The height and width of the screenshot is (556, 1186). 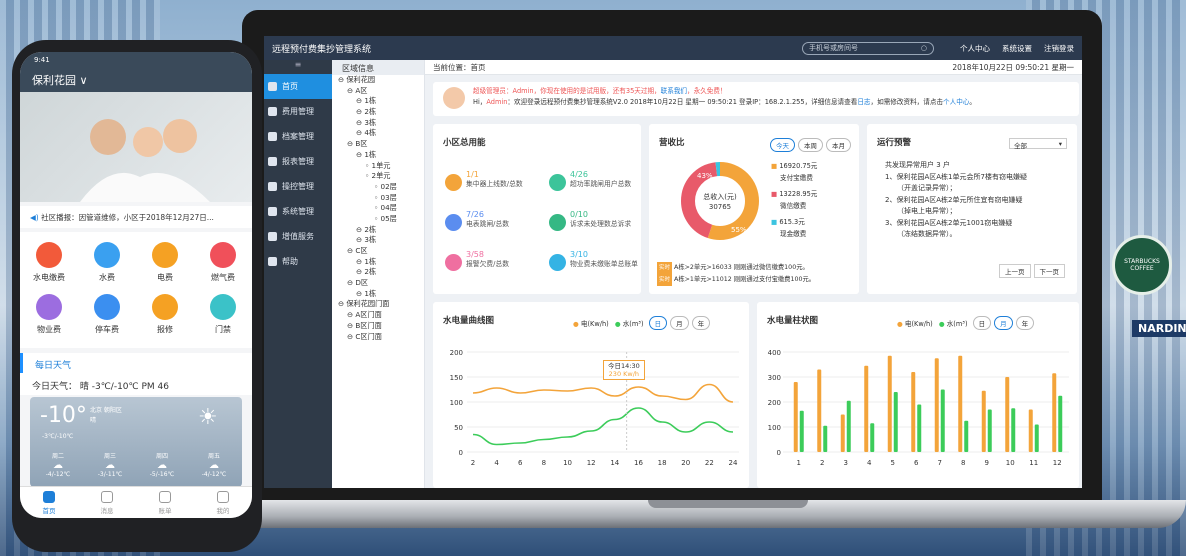 I want to click on prev-page-button: 上一页, so click(x=1015, y=271).